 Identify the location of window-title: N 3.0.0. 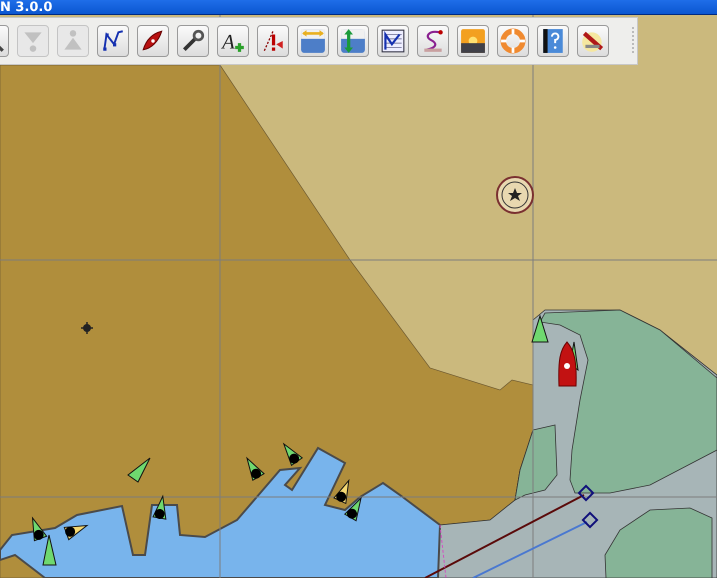
(26, 7).